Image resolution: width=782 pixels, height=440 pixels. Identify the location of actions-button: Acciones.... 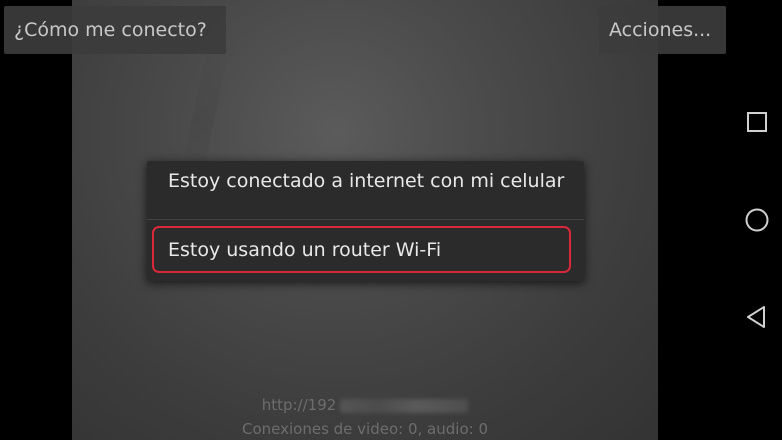
(662, 30).